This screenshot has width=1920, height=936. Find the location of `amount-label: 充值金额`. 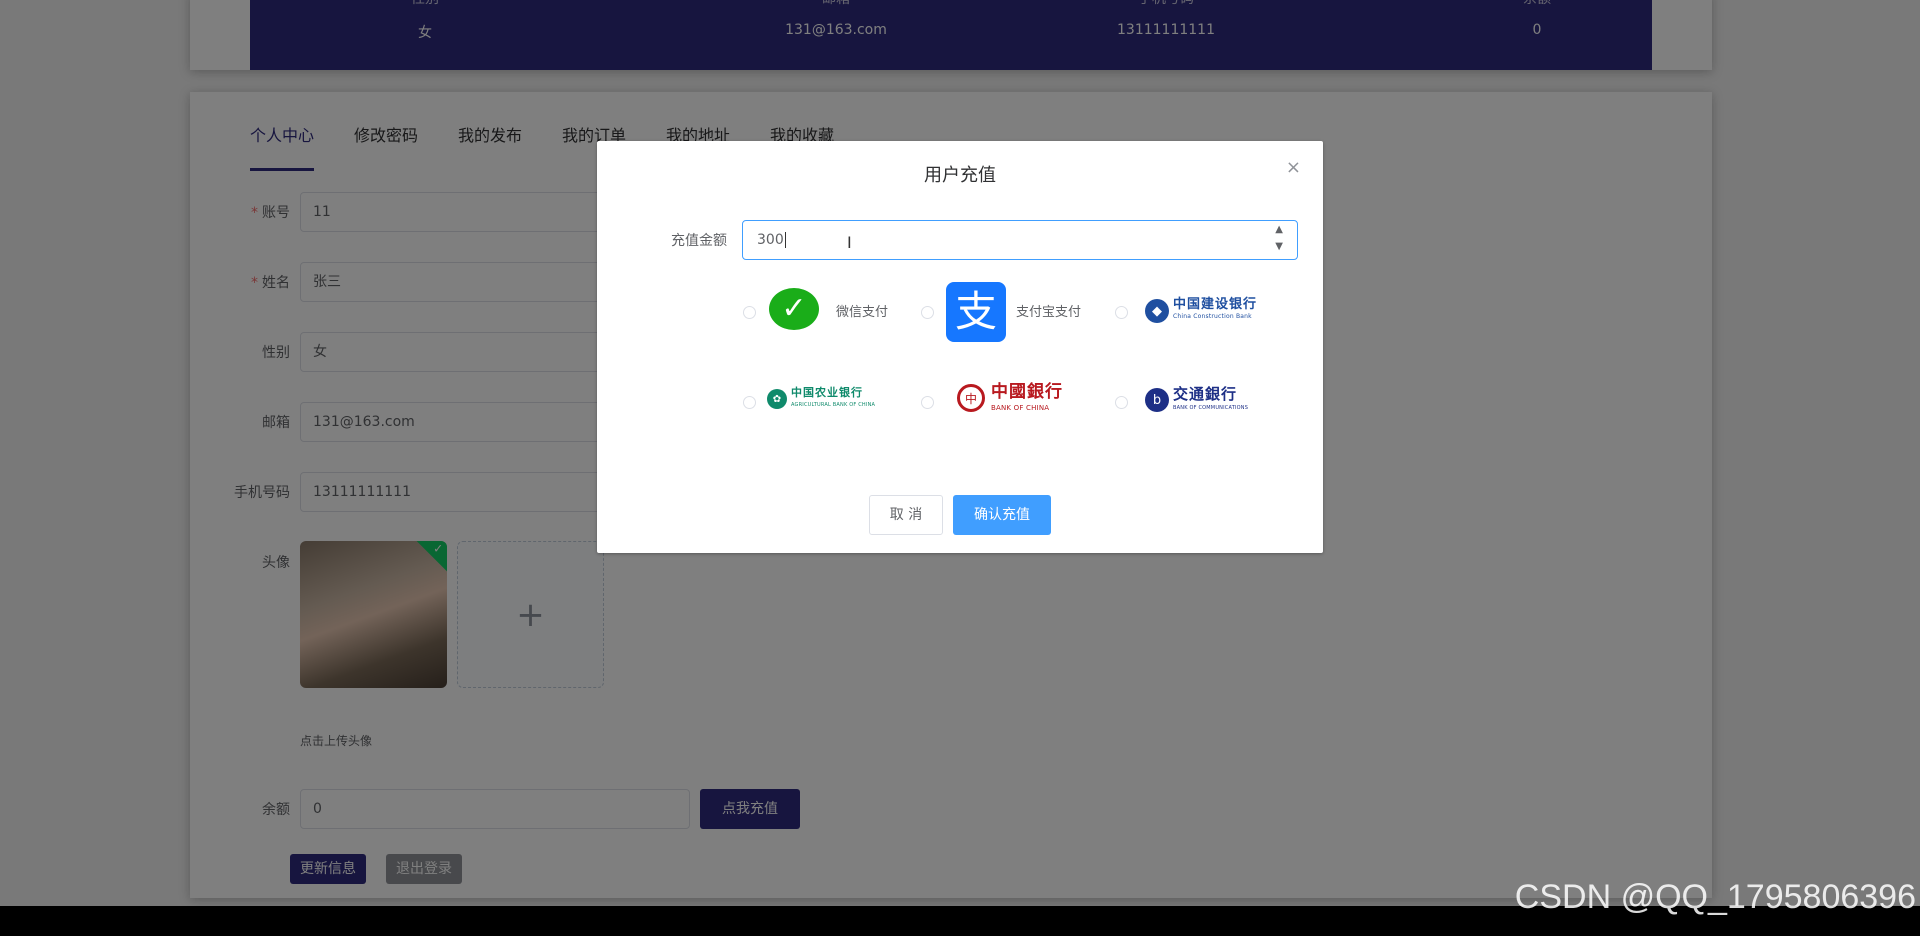

amount-label: 充值金额 is located at coordinates (699, 241).